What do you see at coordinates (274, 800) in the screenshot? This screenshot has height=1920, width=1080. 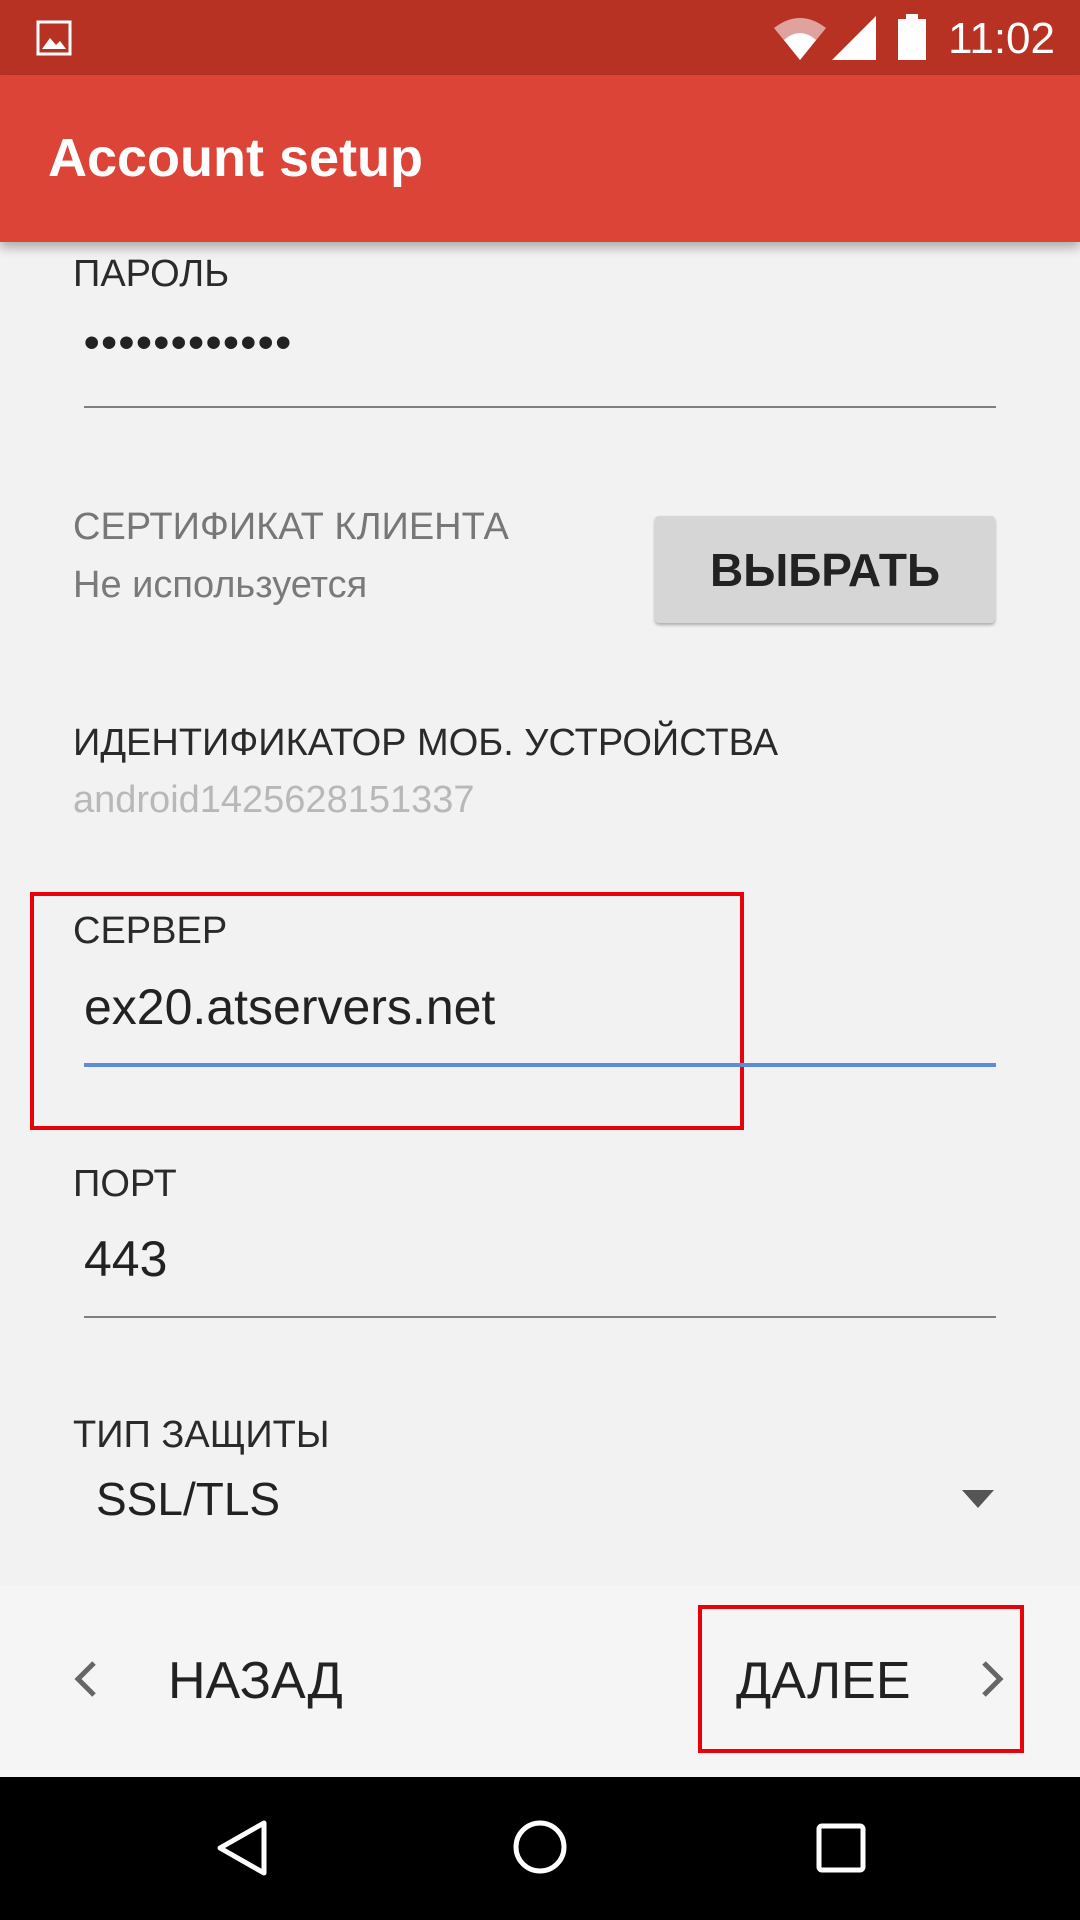 I see `device-id-value: android1425628151337` at bounding box center [274, 800].